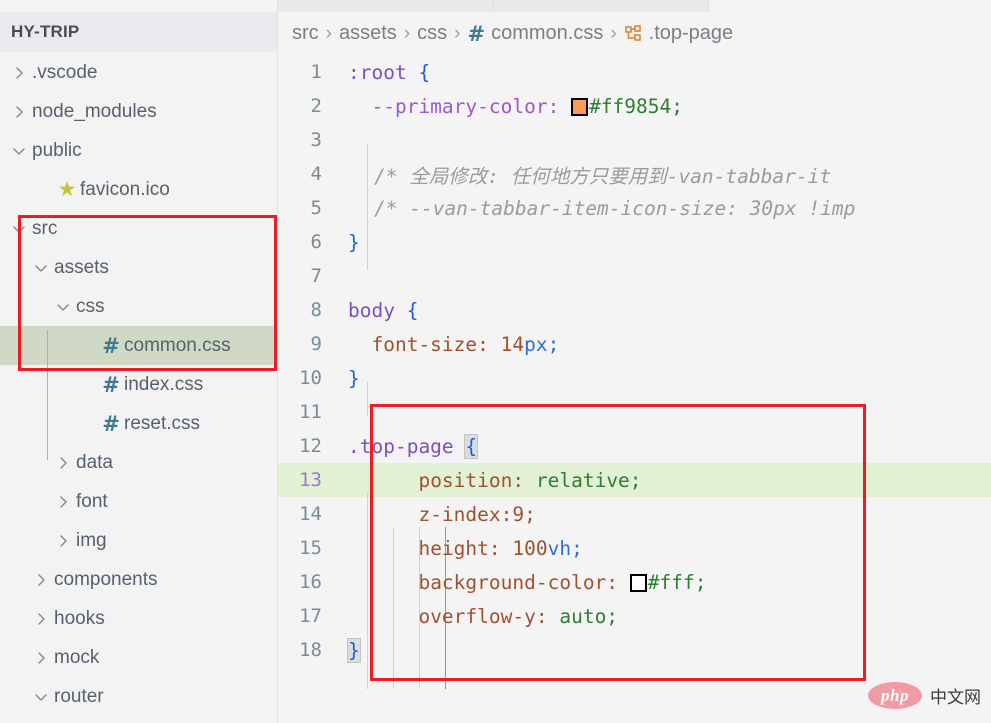 The width and height of the screenshot is (991, 723). I want to click on code-line: 7, so click(634, 276).